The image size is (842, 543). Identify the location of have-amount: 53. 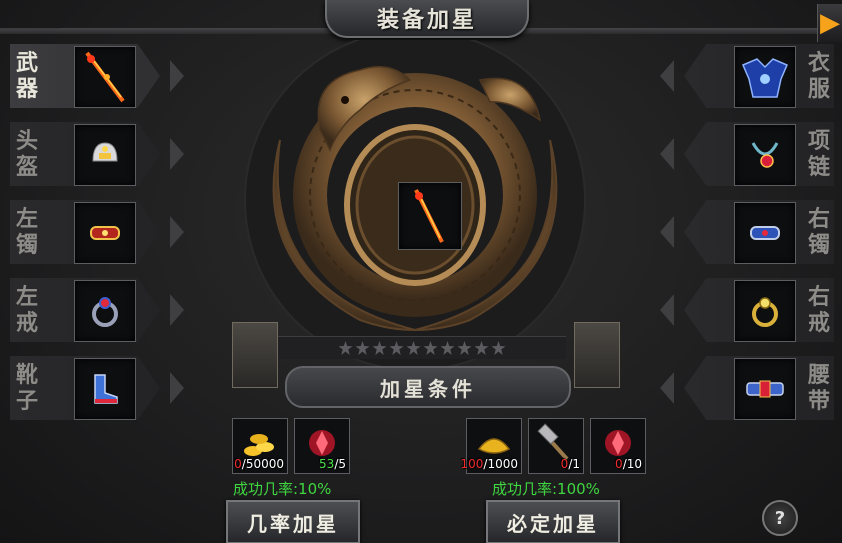
(327, 464).